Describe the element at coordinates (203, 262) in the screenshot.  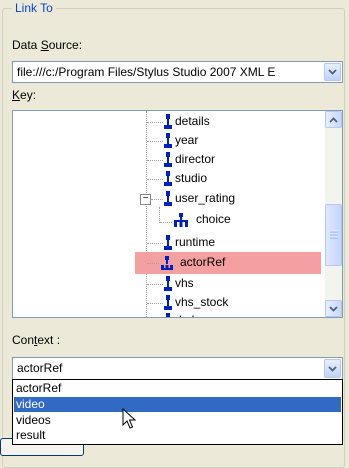
I see `tree-item-label: actorRef` at that location.